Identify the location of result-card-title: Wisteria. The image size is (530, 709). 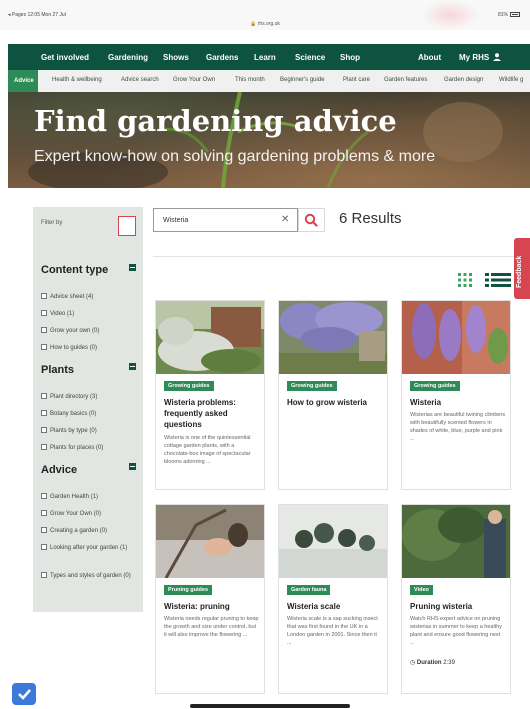
(458, 402).